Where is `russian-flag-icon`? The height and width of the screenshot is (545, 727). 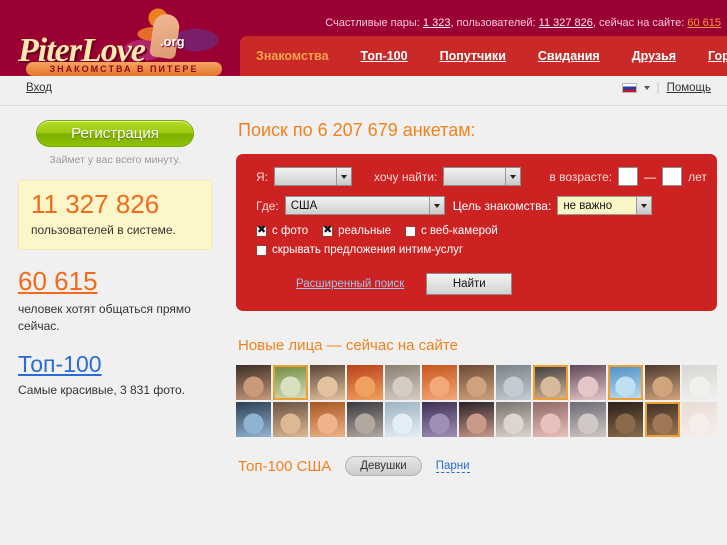 russian-flag-icon is located at coordinates (629, 88).